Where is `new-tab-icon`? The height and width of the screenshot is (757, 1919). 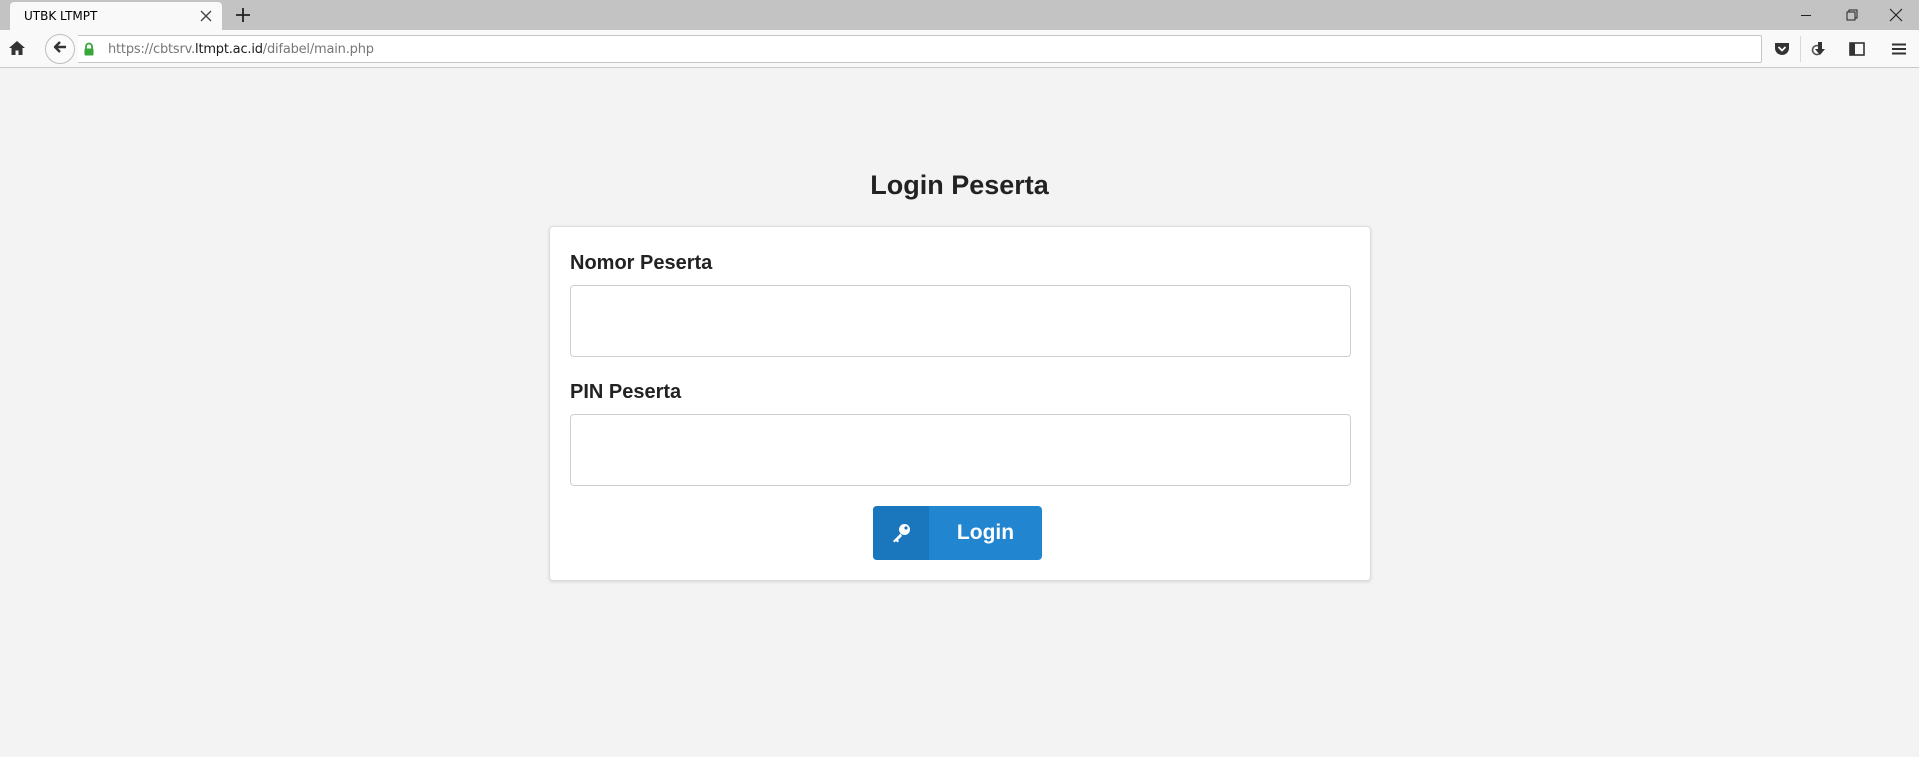 new-tab-icon is located at coordinates (243, 15).